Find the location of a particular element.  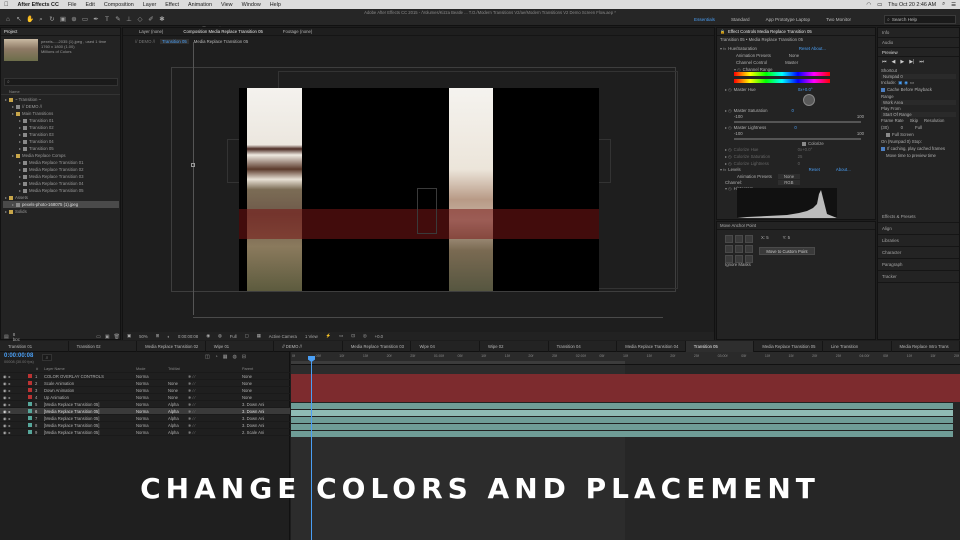

composition-canvas is located at coordinates (419, 189).